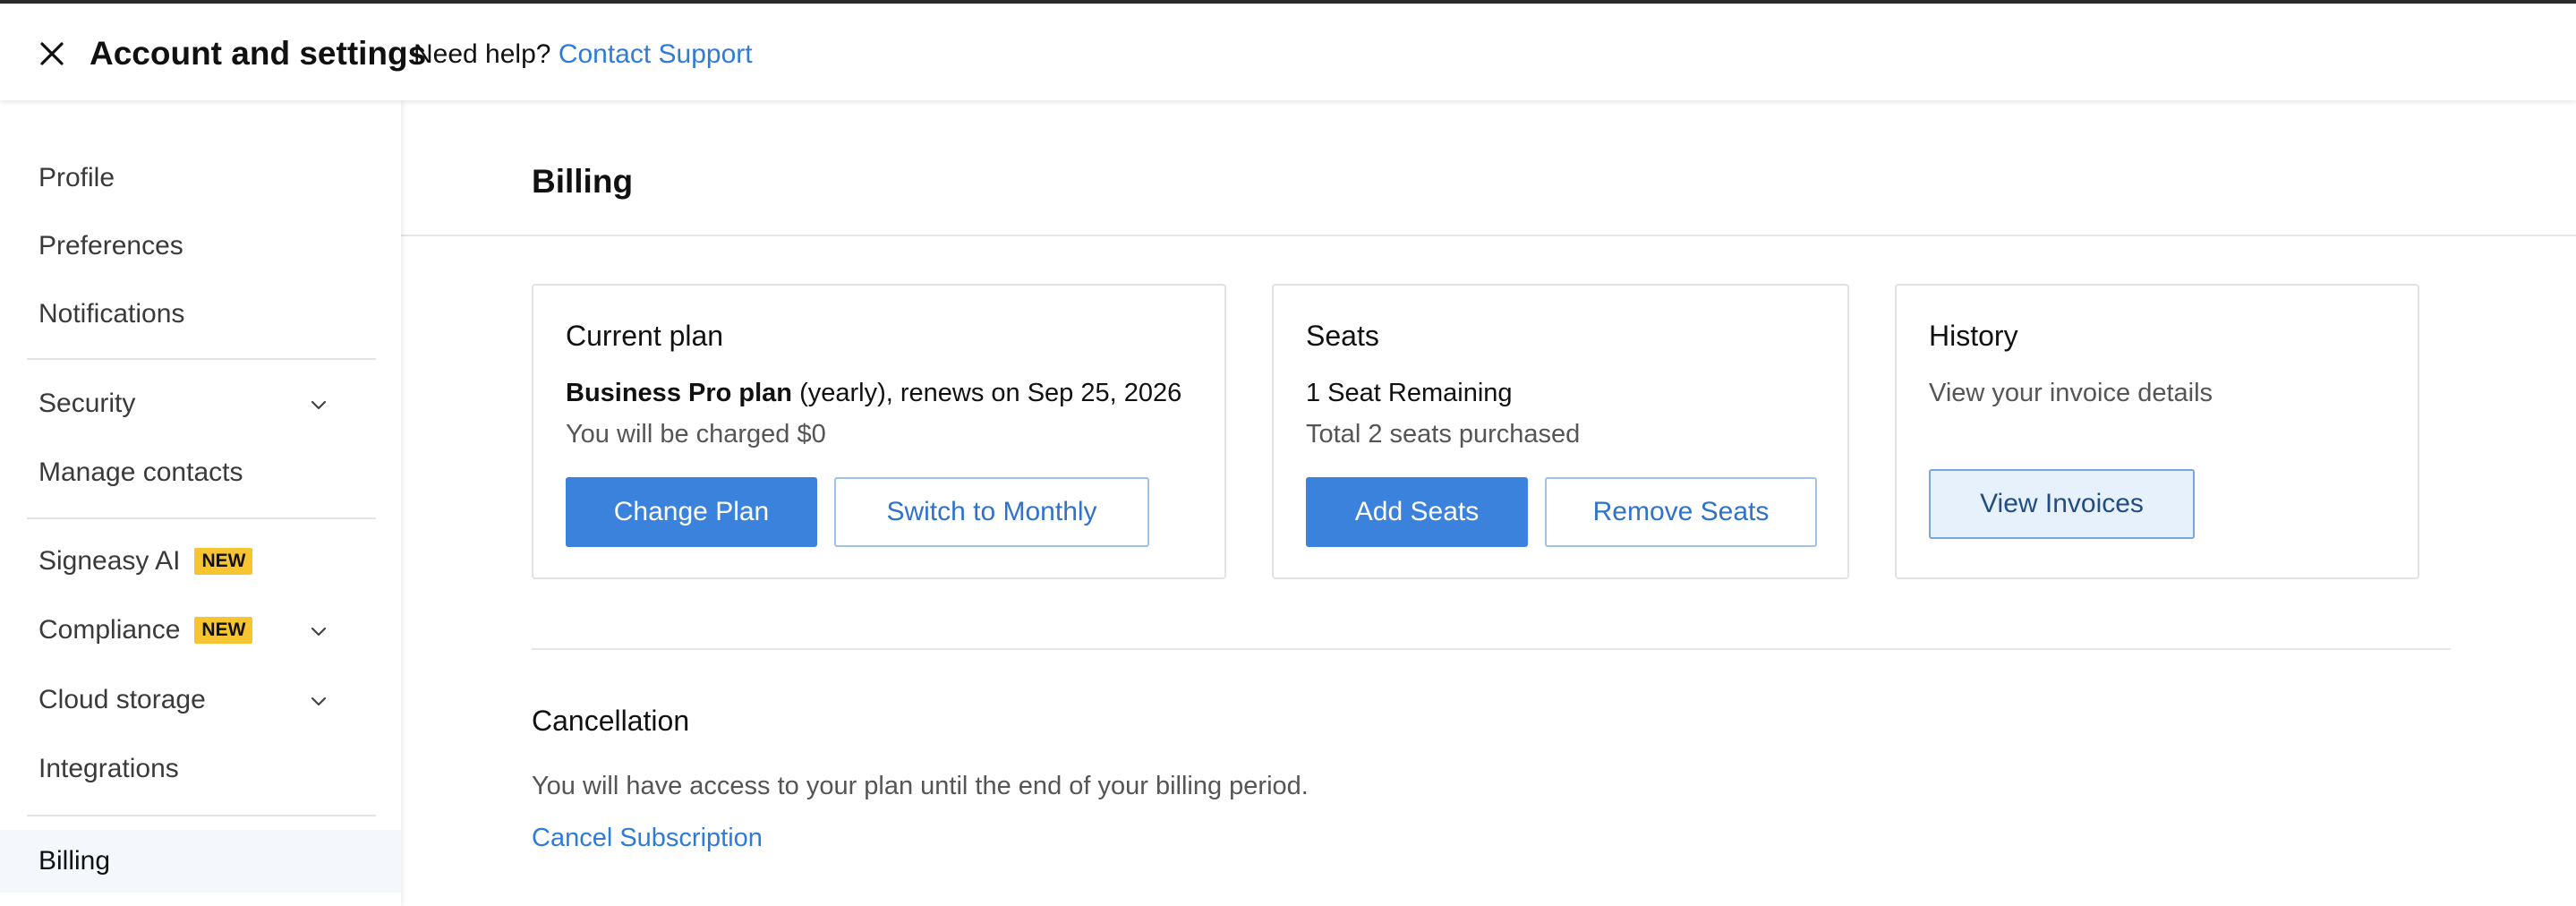 The image size is (2576, 906). I want to click on page-header-title: Account and settings, so click(258, 53).